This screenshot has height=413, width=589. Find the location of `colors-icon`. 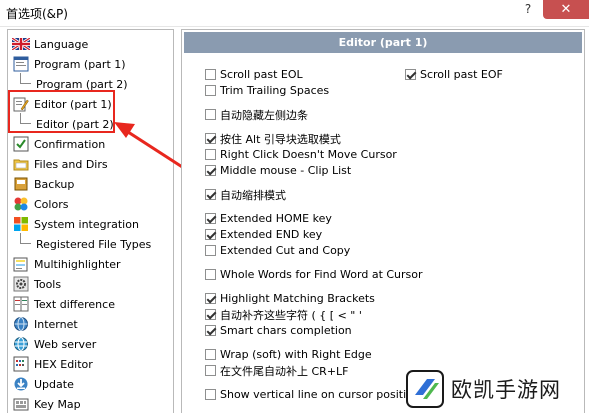

colors-icon is located at coordinates (21, 204).